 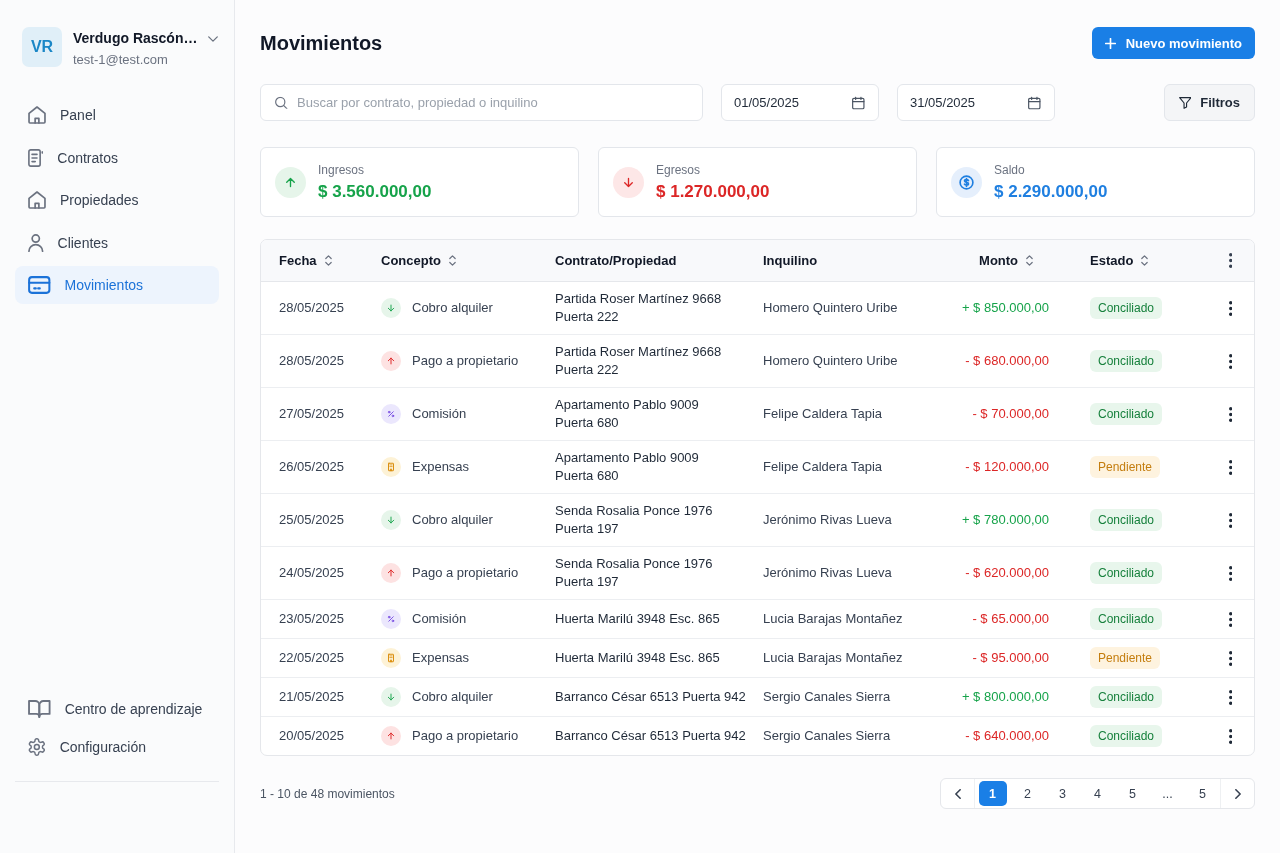 What do you see at coordinates (822, 414) in the screenshot?
I see `tenant-name: Felipe Caldera Tapia` at bounding box center [822, 414].